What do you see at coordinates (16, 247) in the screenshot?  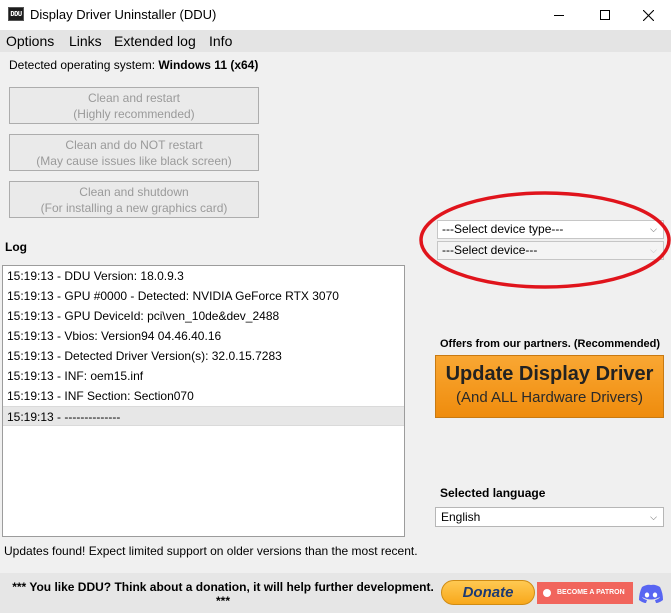 I see `log-heading: Log` at bounding box center [16, 247].